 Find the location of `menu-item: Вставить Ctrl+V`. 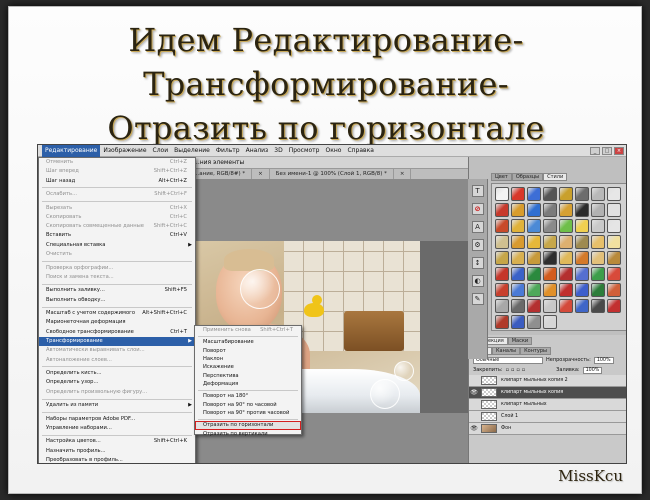

menu-item: Вставить Ctrl+V is located at coordinates (117, 235).